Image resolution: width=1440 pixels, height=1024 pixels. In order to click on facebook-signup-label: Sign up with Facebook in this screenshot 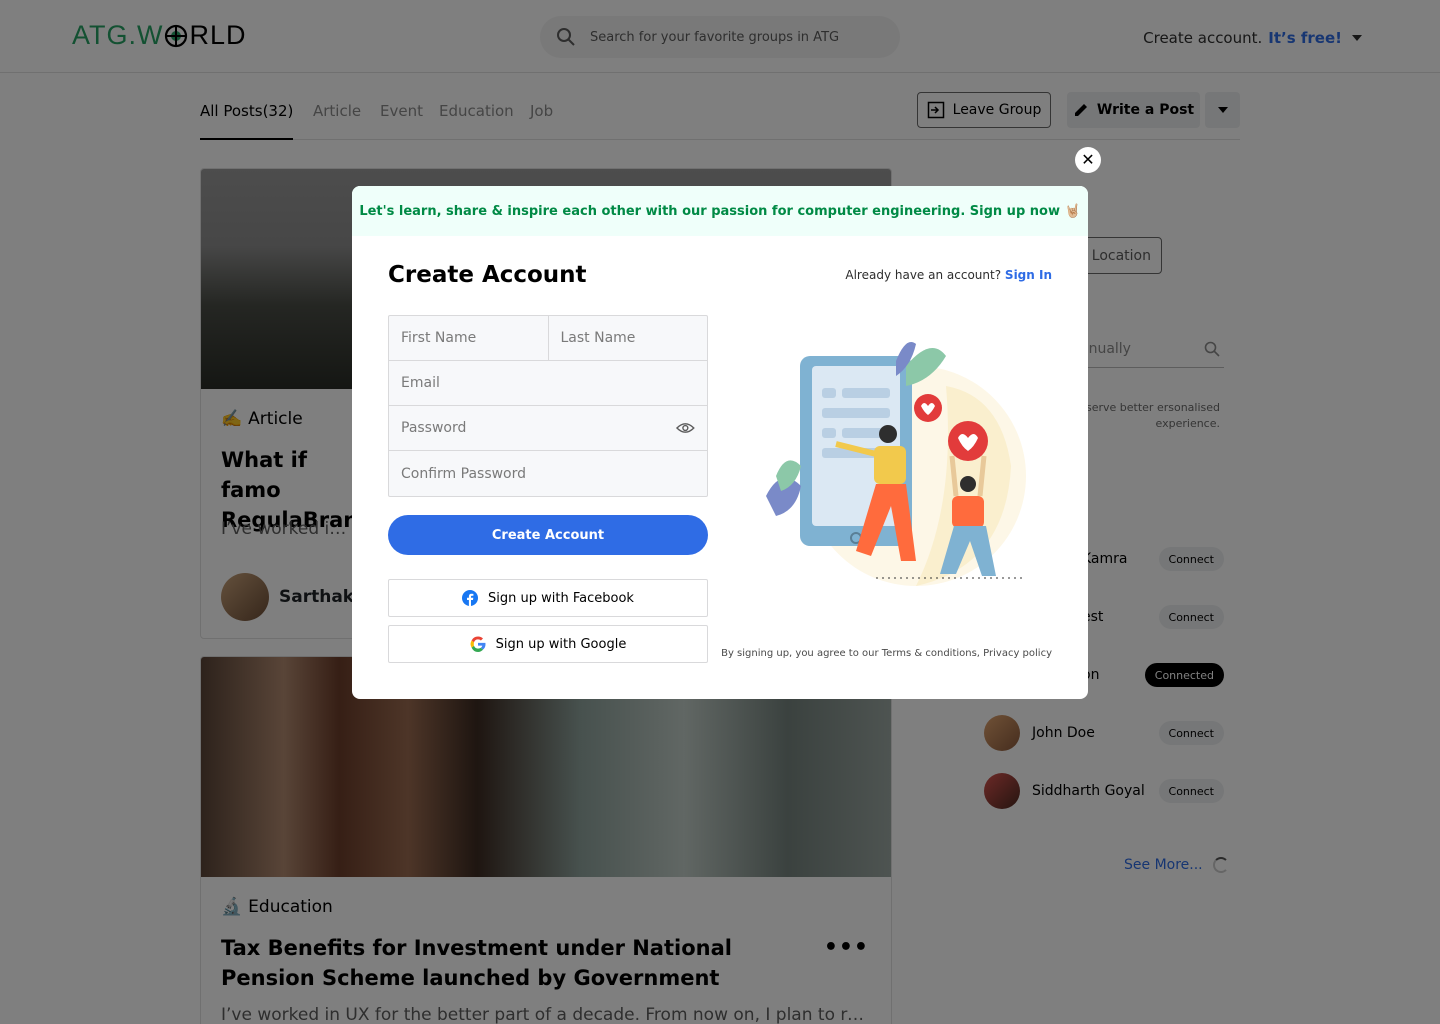, I will do `click(561, 598)`.